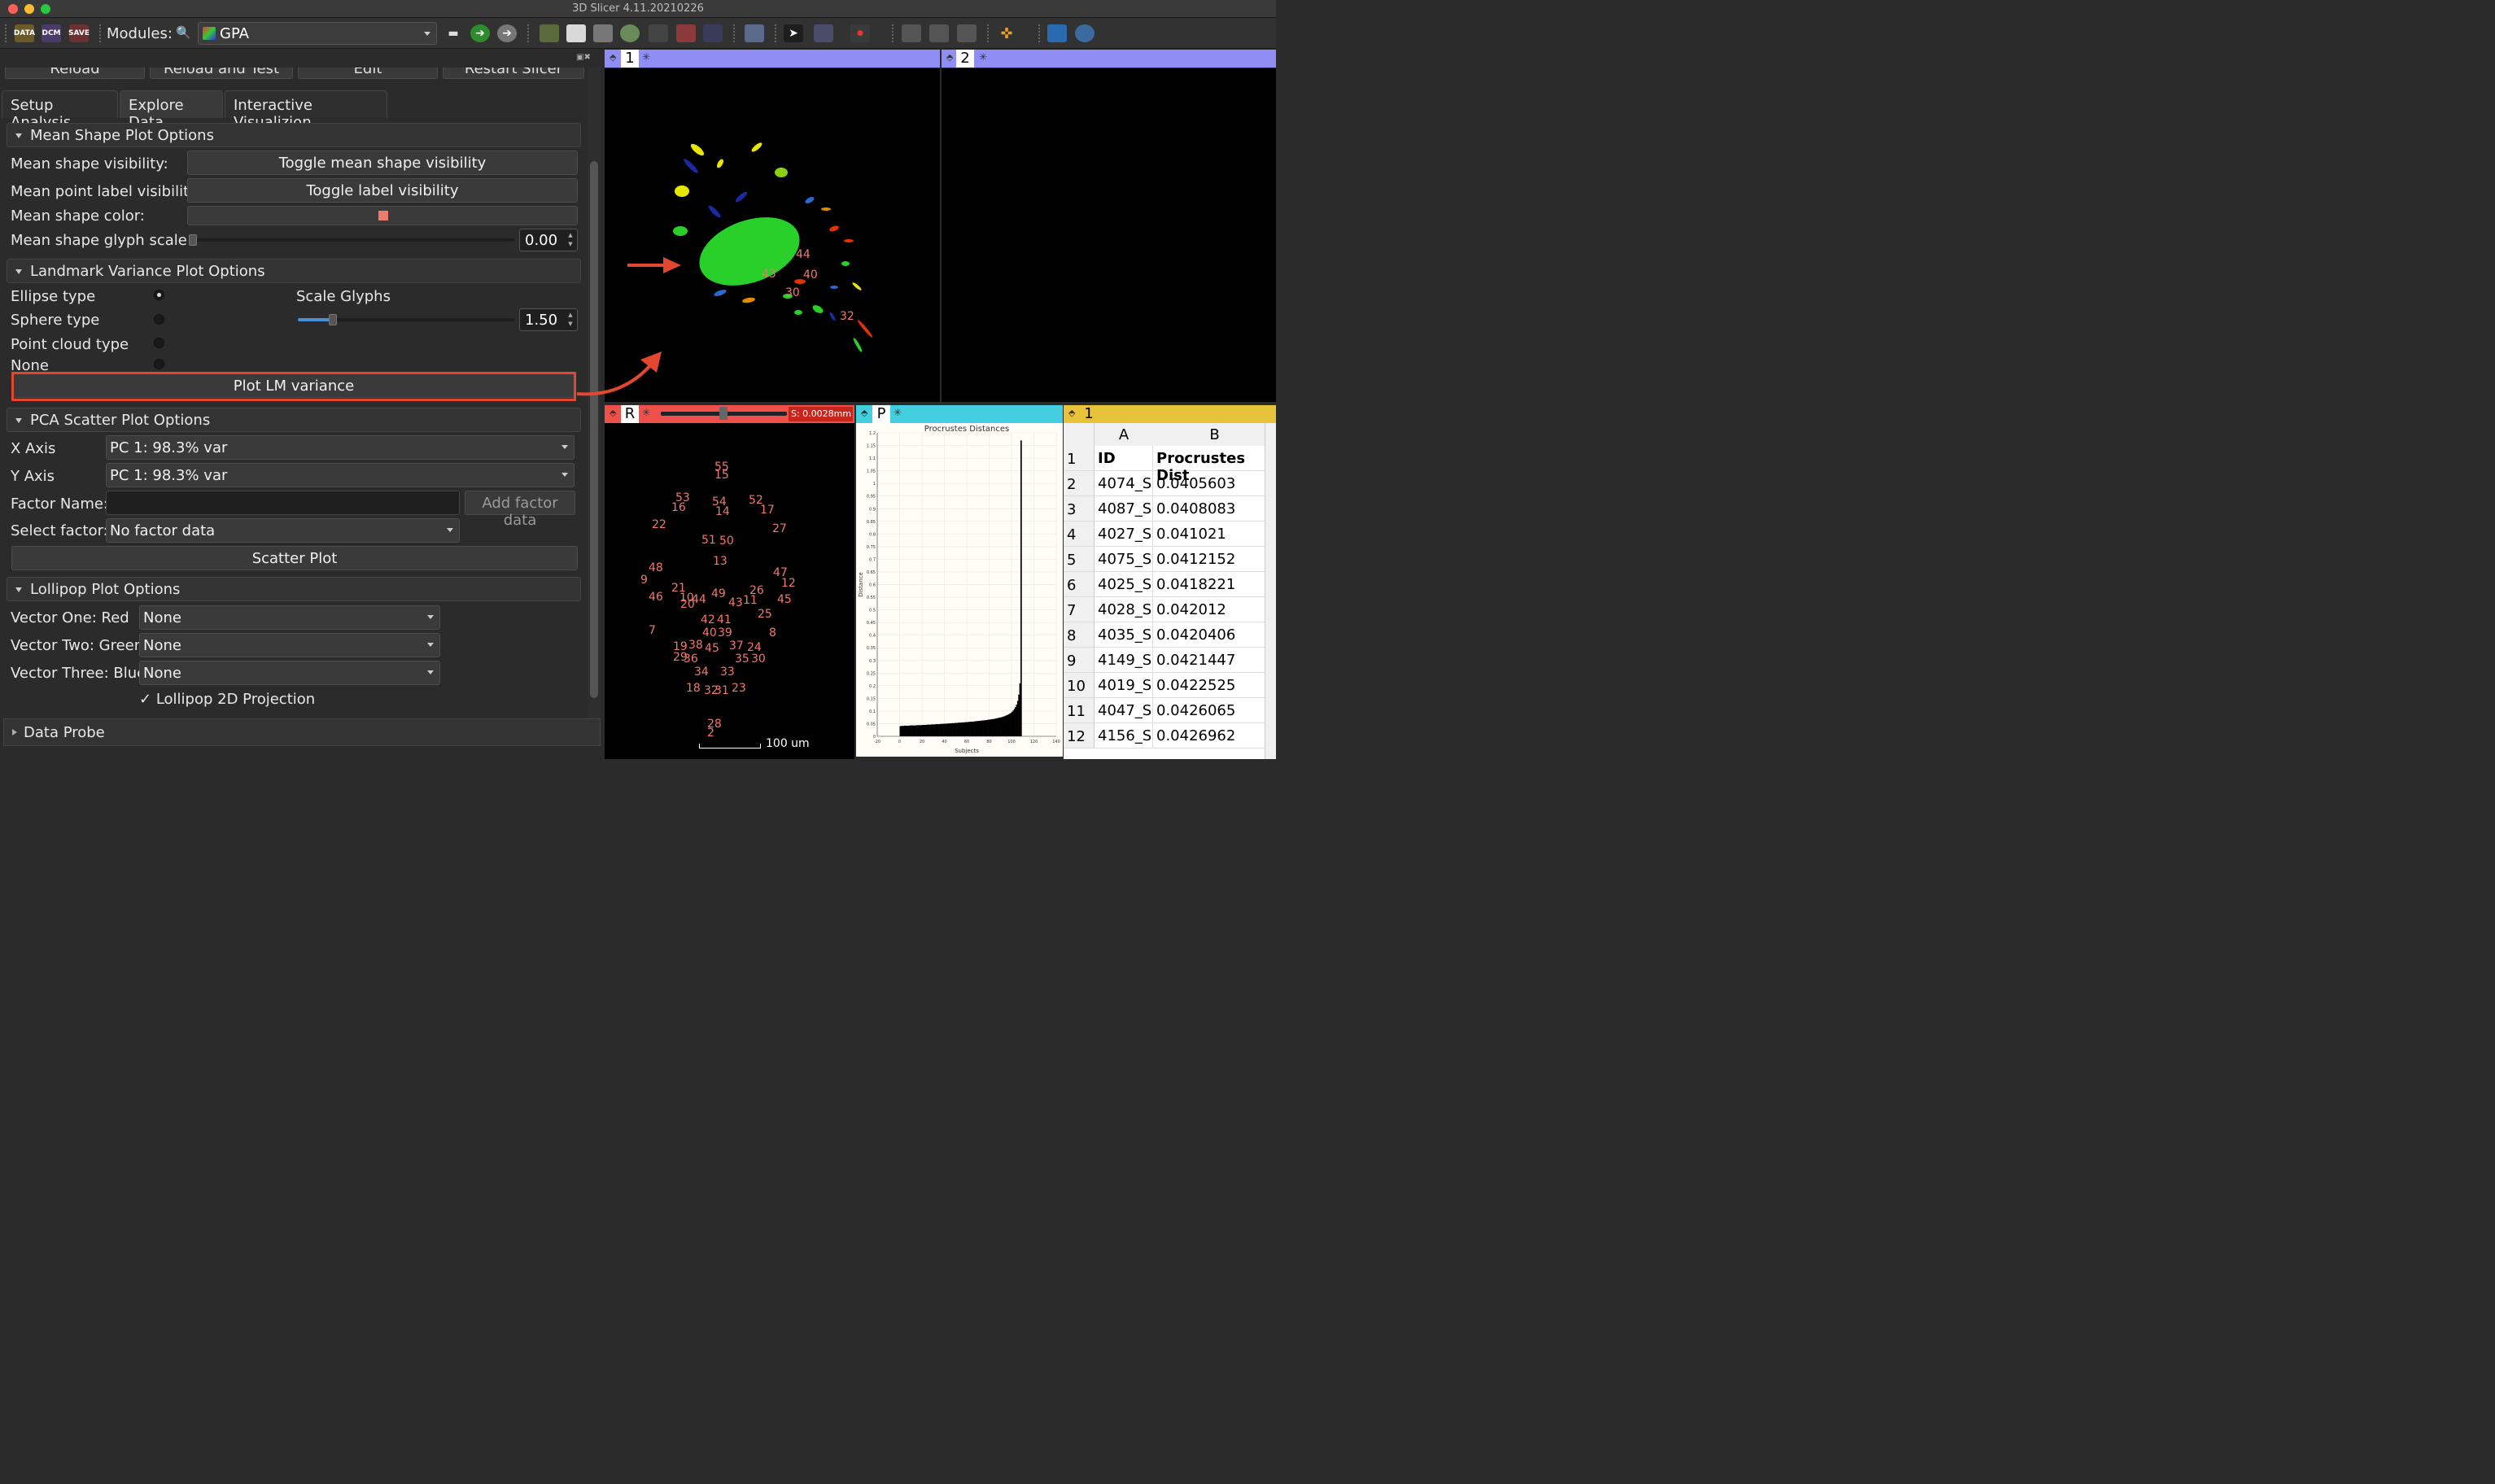 This screenshot has height=1484, width=2495. What do you see at coordinates (294, 135) in the screenshot?
I see `mean-shape-section-header: Mean Shape Plot Options` at bounding box center [294, 135].